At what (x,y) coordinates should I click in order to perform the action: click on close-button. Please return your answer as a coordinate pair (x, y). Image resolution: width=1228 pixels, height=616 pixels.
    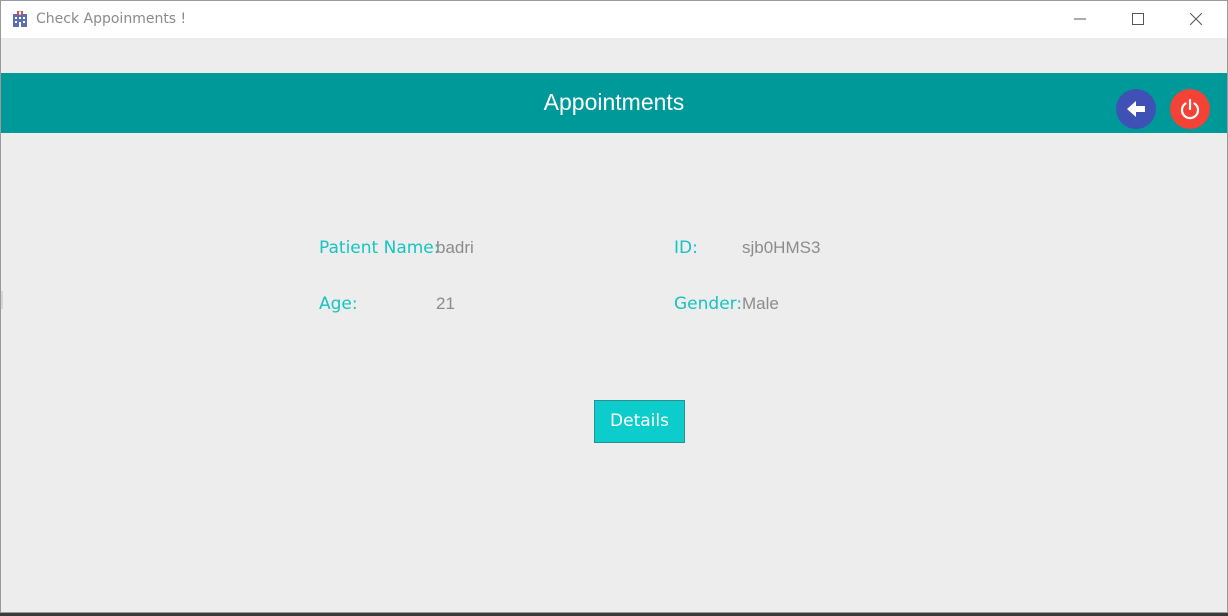
    Looking at the image, I should click on (1196, 19).